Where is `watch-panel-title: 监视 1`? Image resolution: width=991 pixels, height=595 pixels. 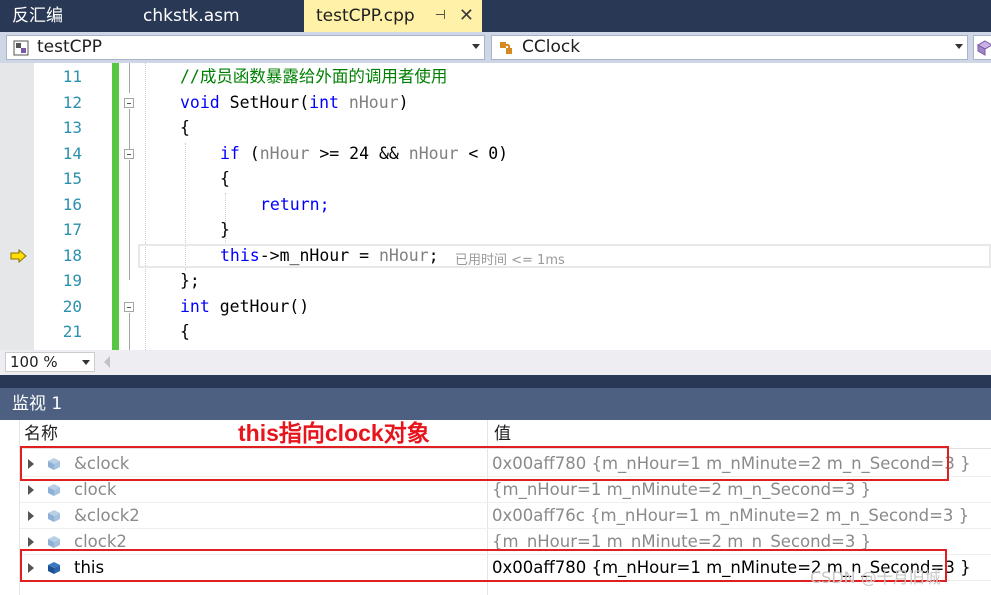 watch-panel-title: 监视 1 is located at coordinates (495, 404).